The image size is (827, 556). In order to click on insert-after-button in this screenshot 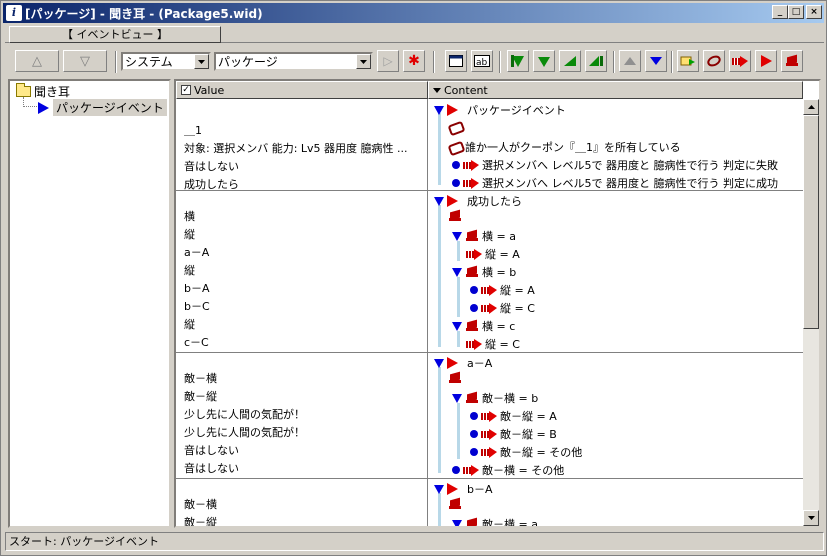, I will do `click(596, 61)`.